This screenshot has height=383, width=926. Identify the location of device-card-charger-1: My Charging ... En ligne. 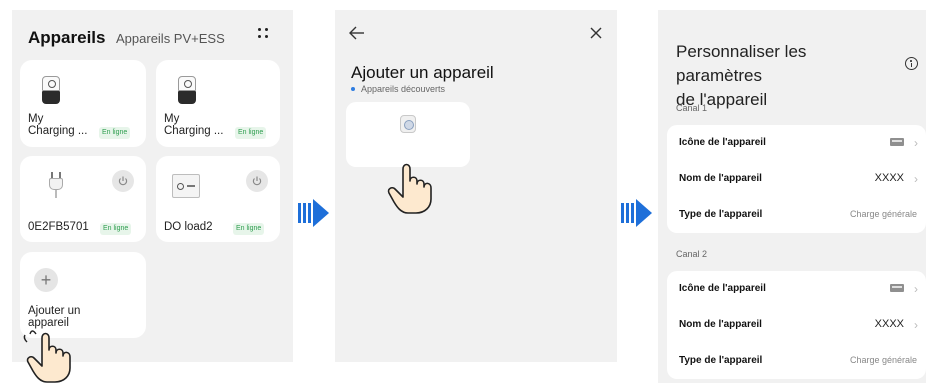
(83, 103).